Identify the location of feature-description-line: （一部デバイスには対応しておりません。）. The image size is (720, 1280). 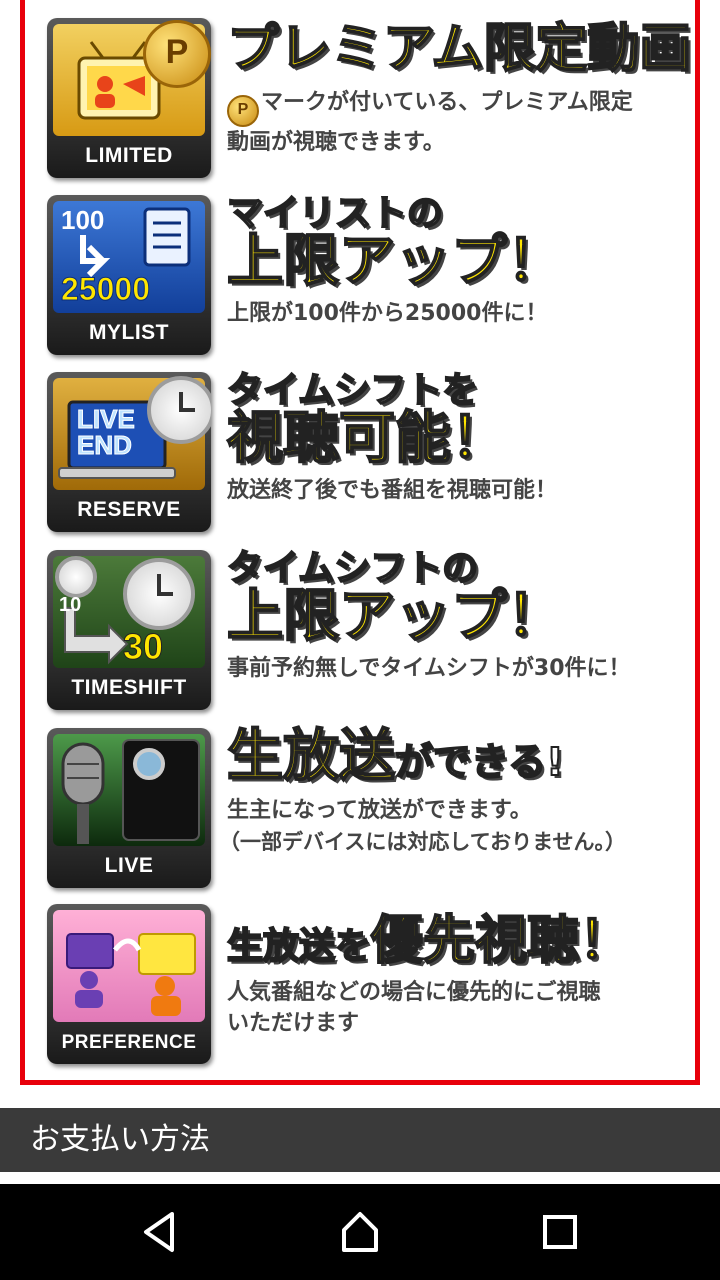
(422, 841).